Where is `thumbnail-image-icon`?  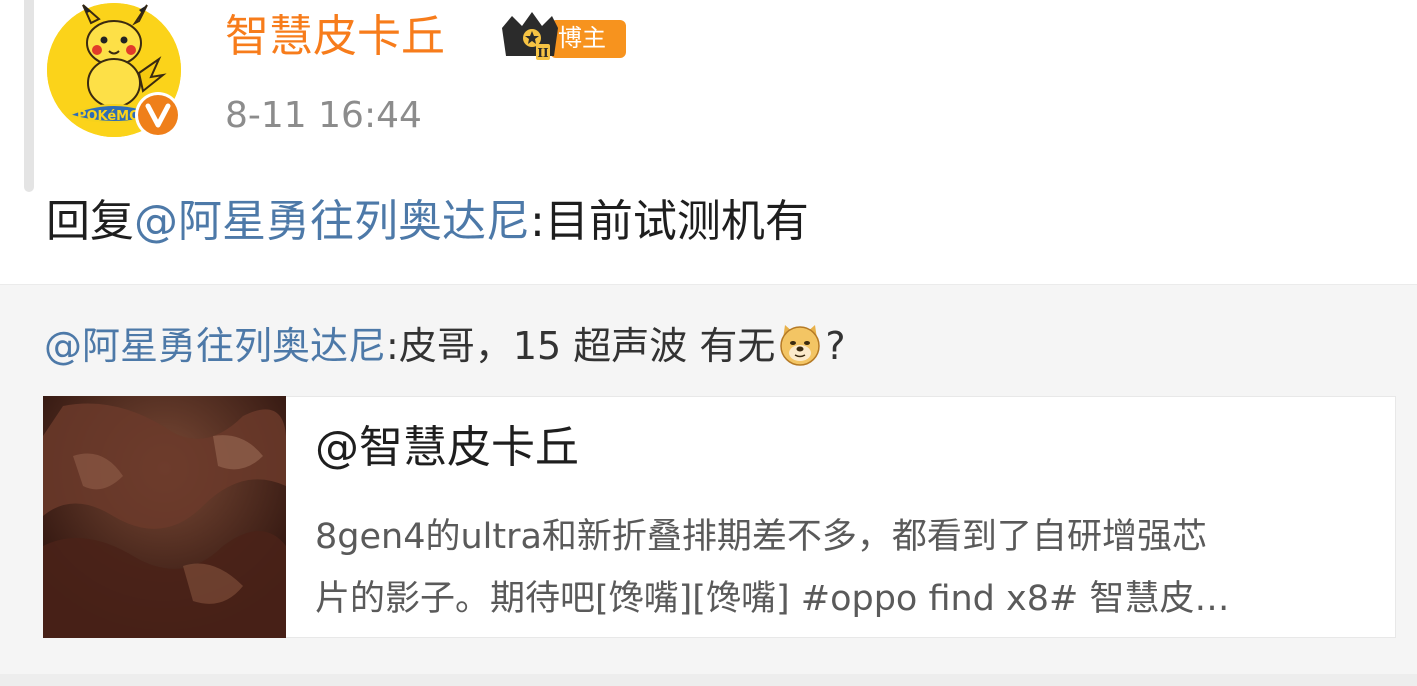
thumbnail-image-icon is located at coordinates (164, 517).